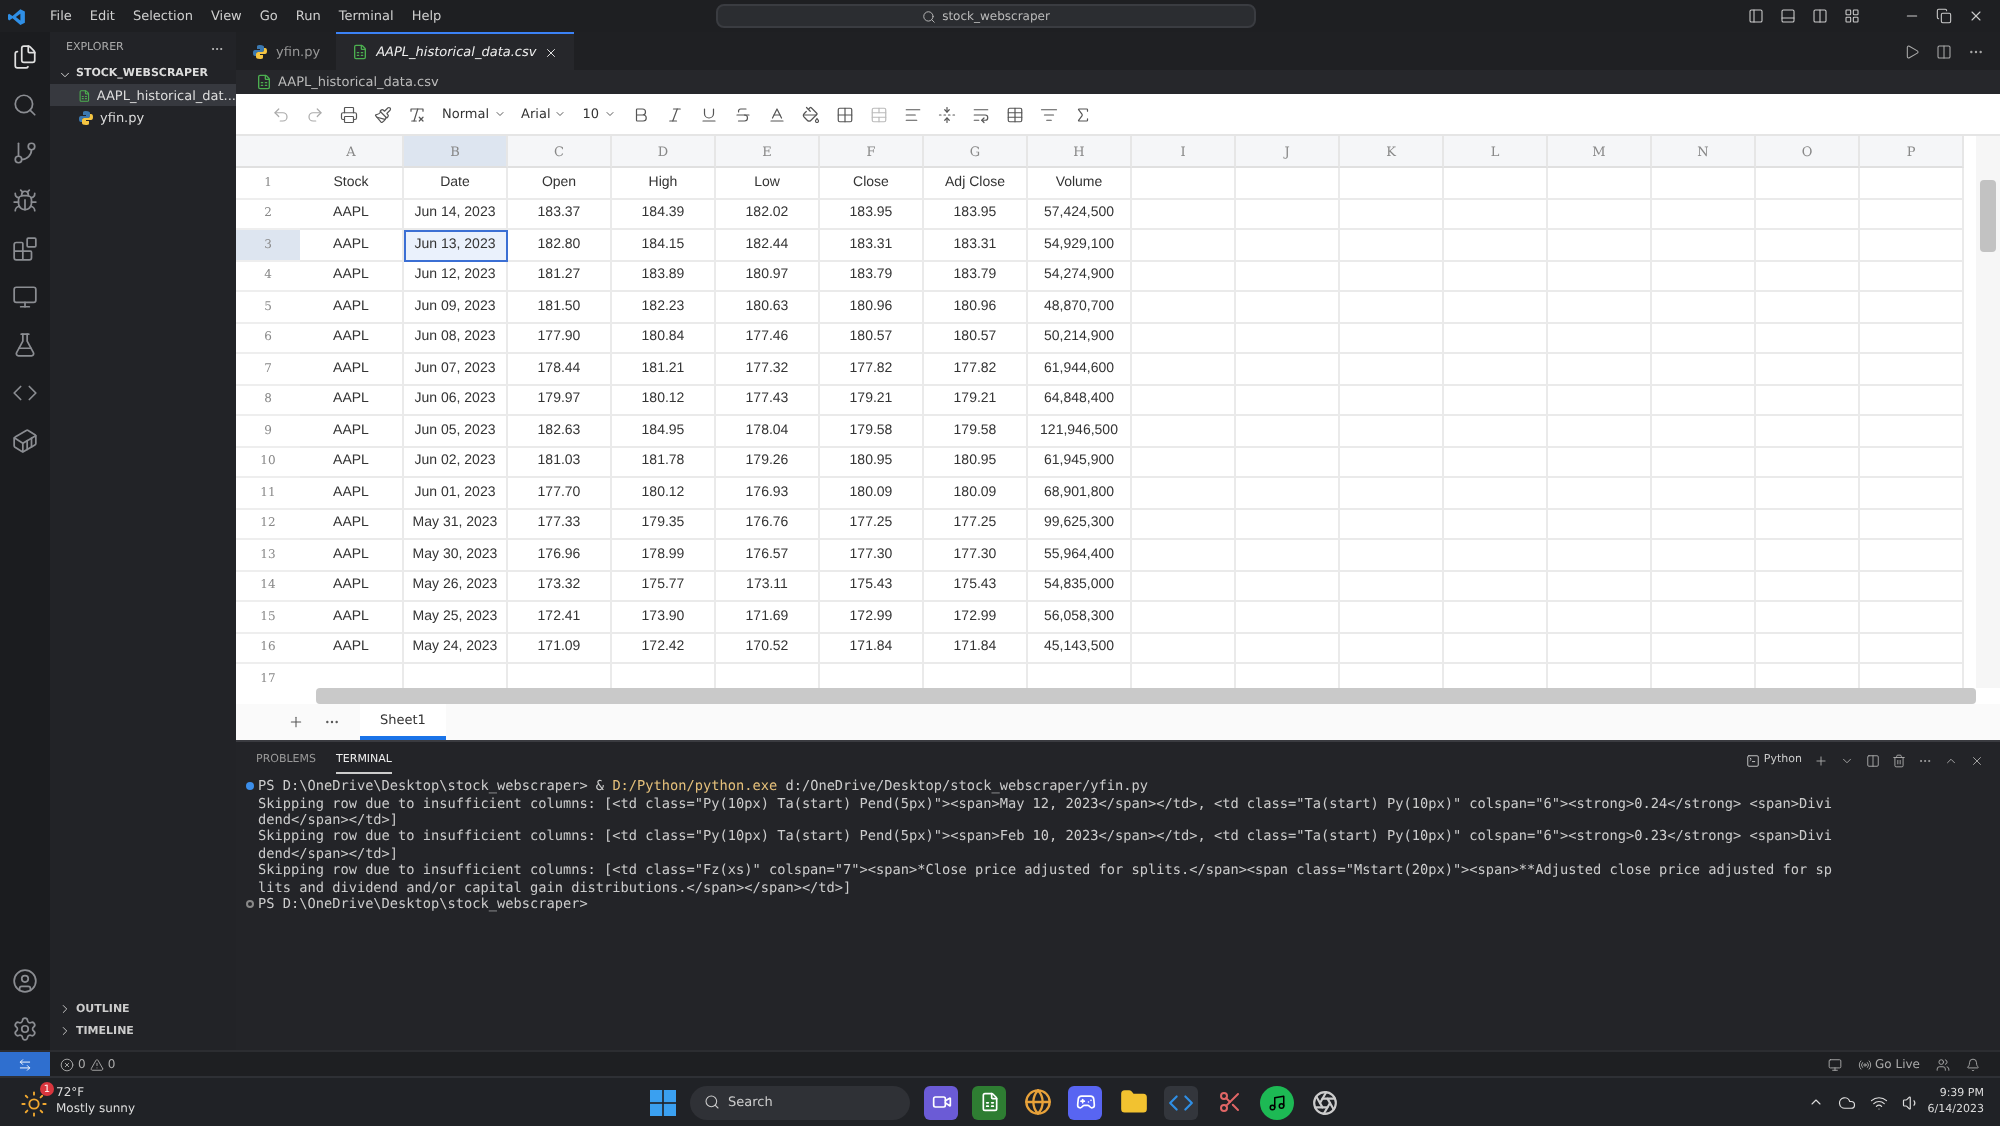 Image resolution: width=2000 pixels, height=1126 pixels. What do you see at coordinates (1943, 1064) in the screenshot?
I see `accounts-icon` at bounding box center [1943, 1064].